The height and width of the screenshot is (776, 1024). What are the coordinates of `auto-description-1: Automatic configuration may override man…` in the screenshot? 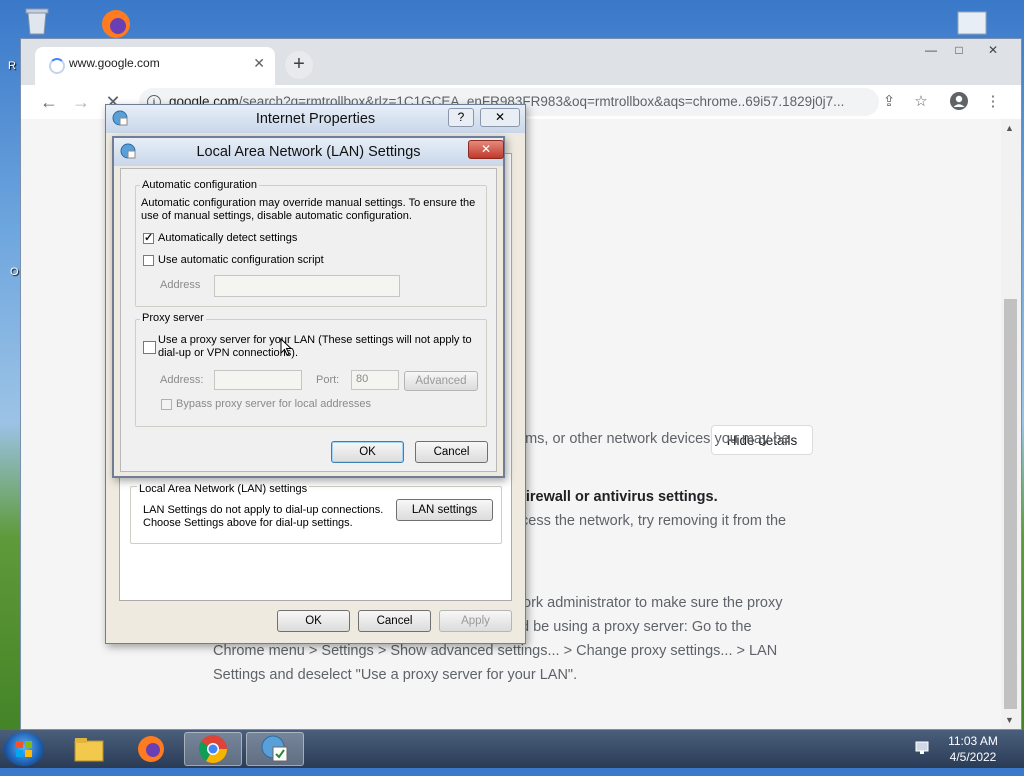 It's located at (308, 203).